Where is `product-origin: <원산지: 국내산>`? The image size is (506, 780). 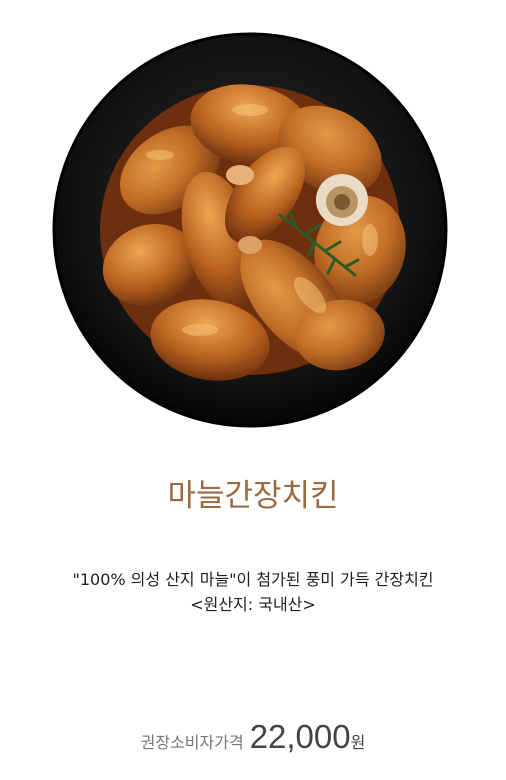
product-origin: <원산지: 국내산> is located at coordinates (253, 604).